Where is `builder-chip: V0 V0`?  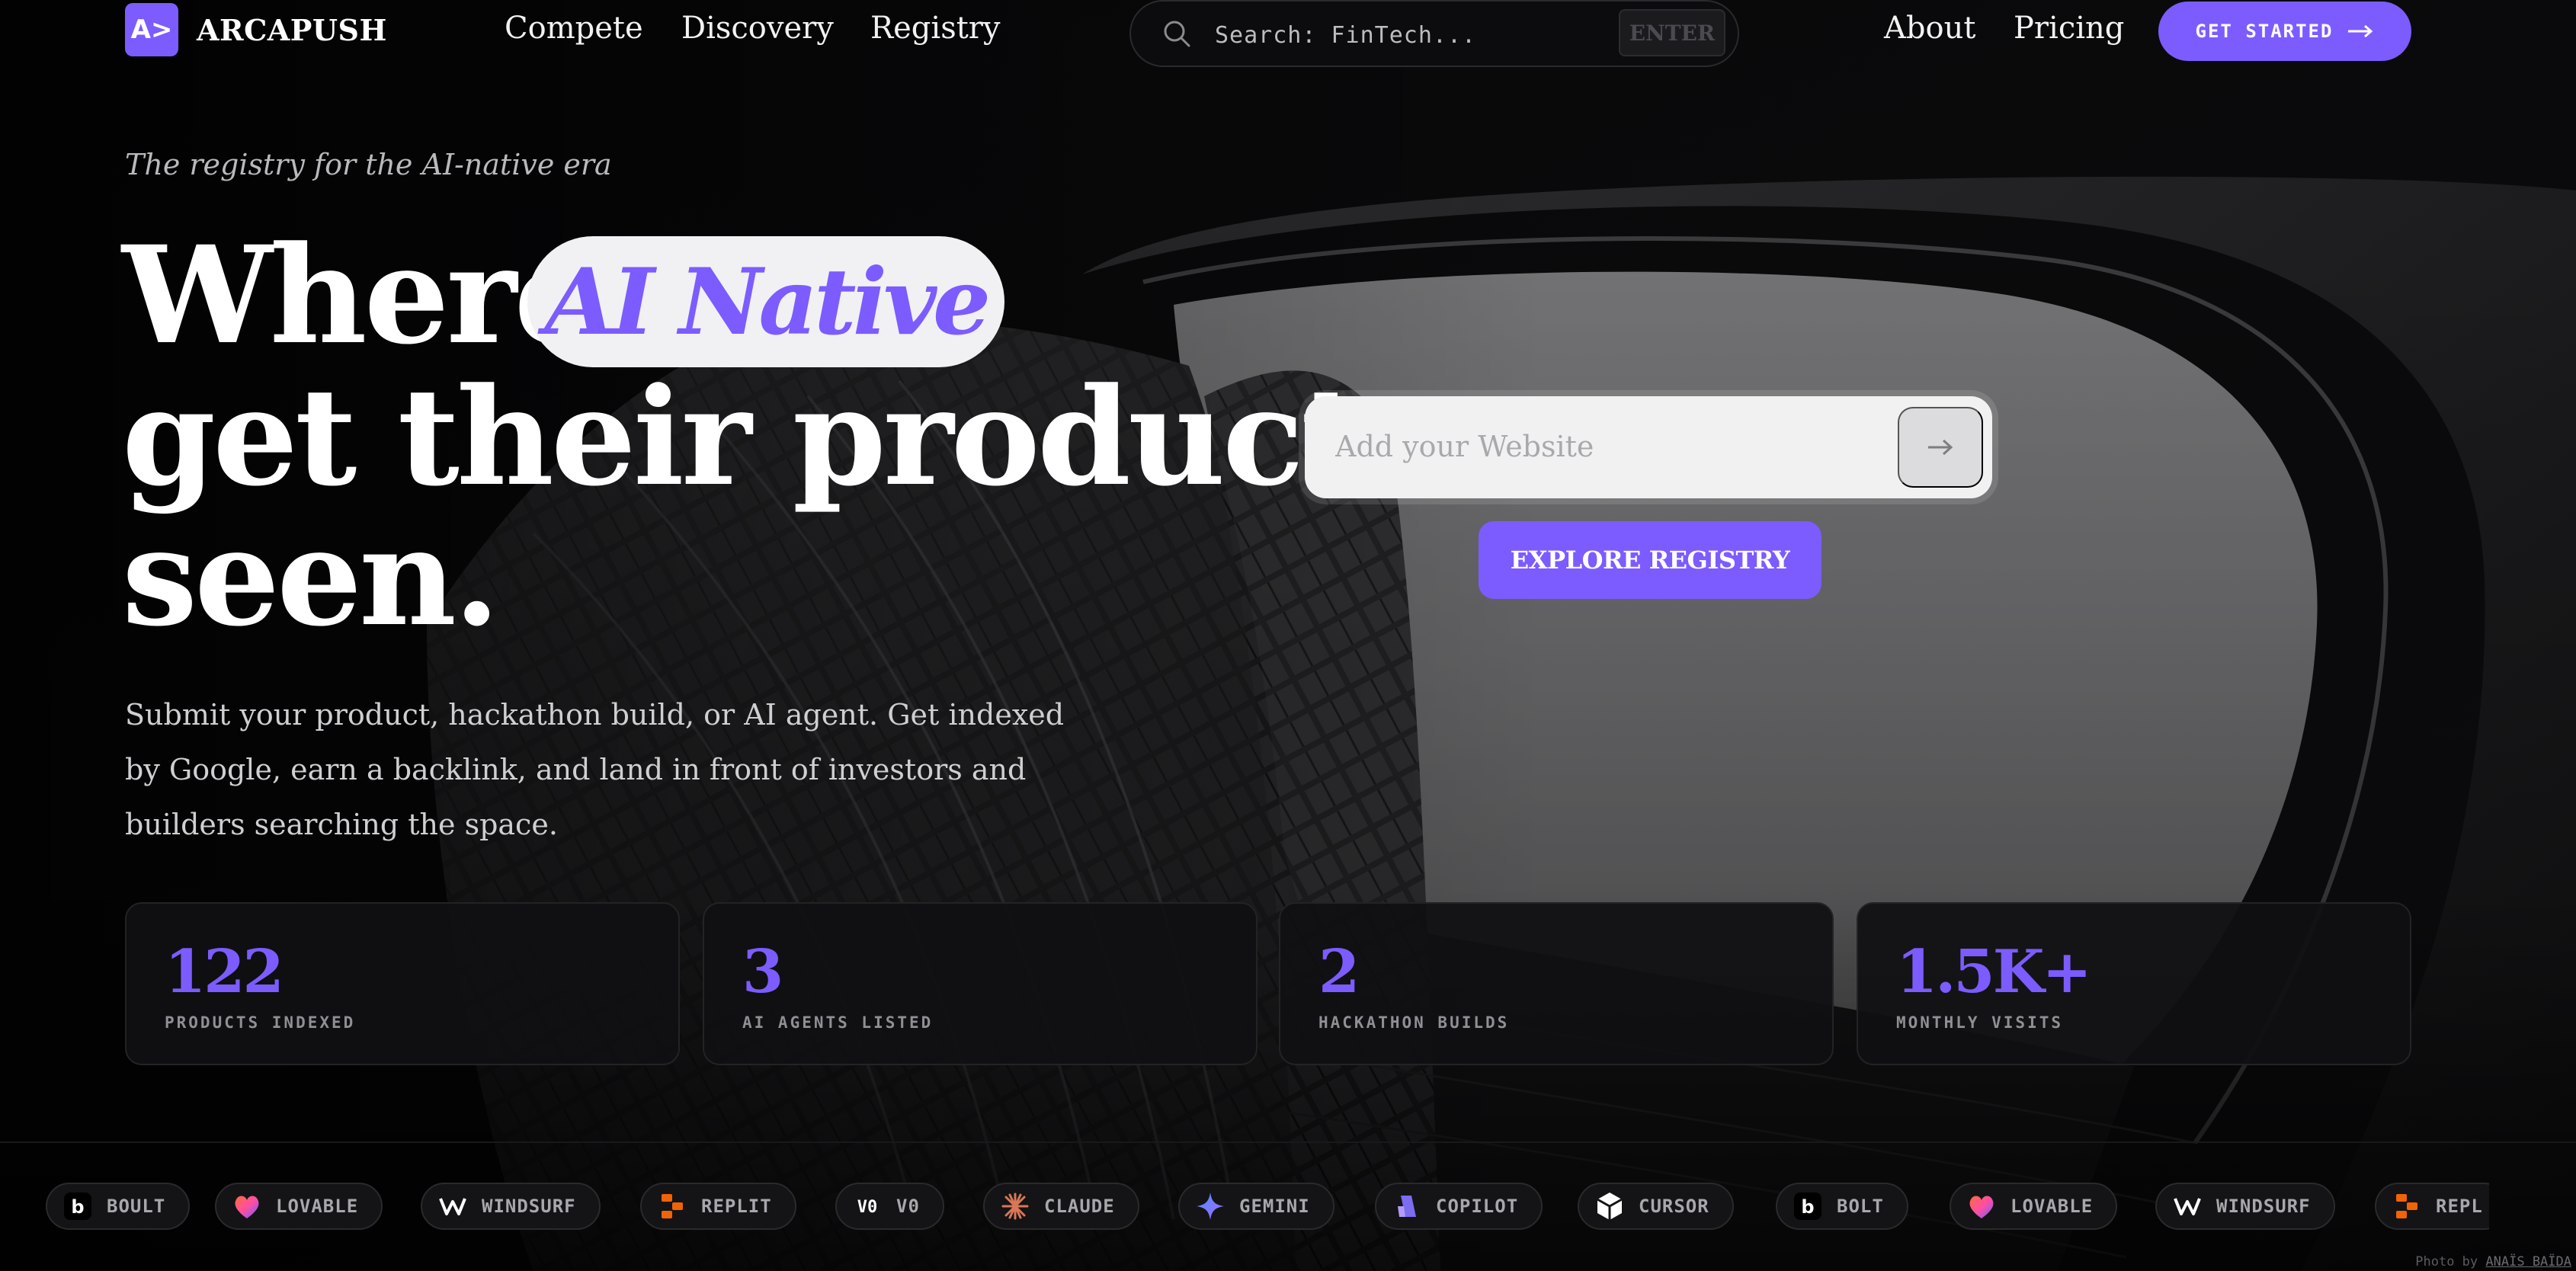
builder-chip: V0 V0 is located at coordinates (889, 1206).